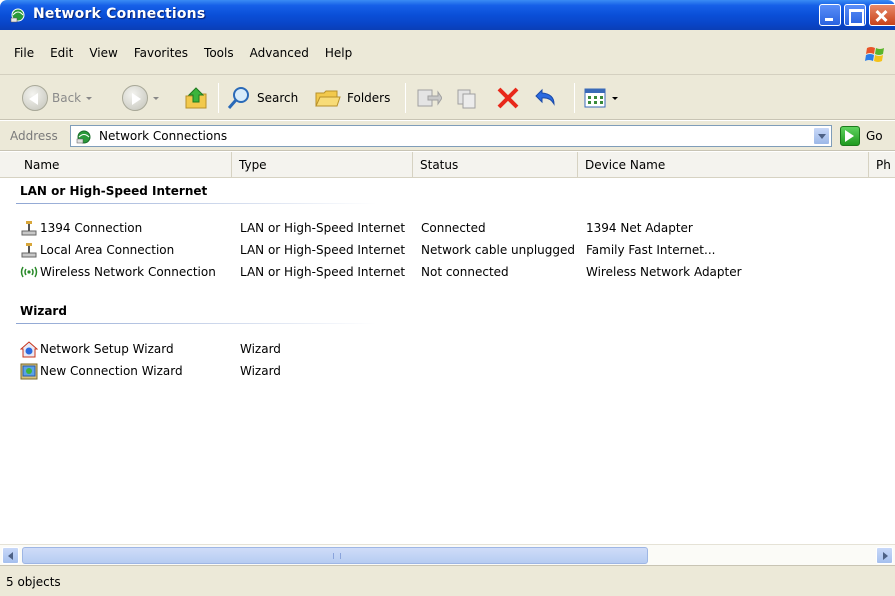 This screenshot has width=895, height=596. Describe the element at coordinates (34, 136) in the screenshot. I see `address-label: Address` at that location.